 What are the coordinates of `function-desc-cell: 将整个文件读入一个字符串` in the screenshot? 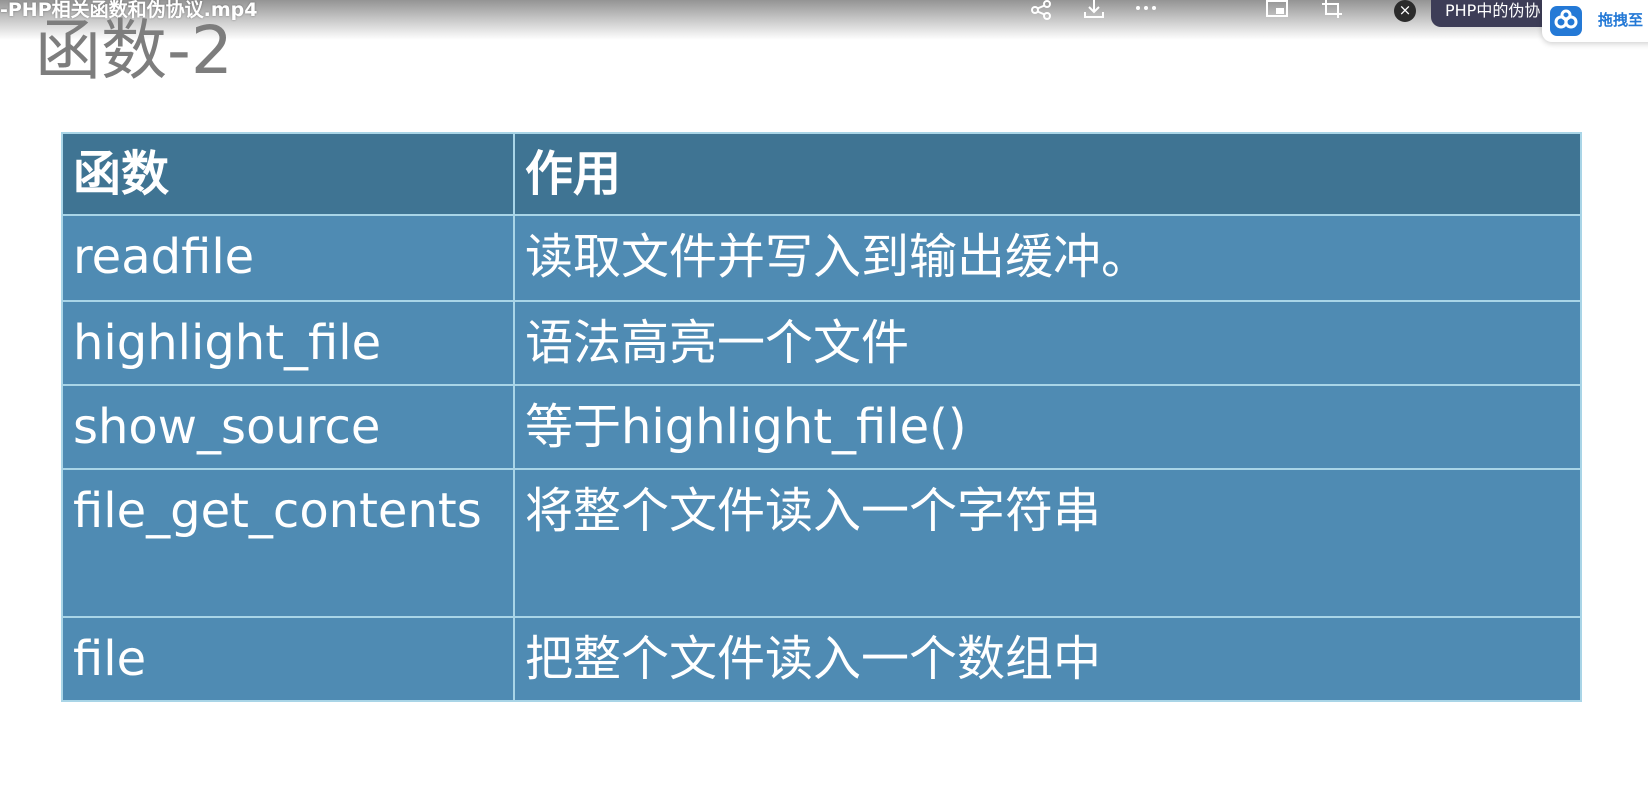 It's located at (1047, 543).